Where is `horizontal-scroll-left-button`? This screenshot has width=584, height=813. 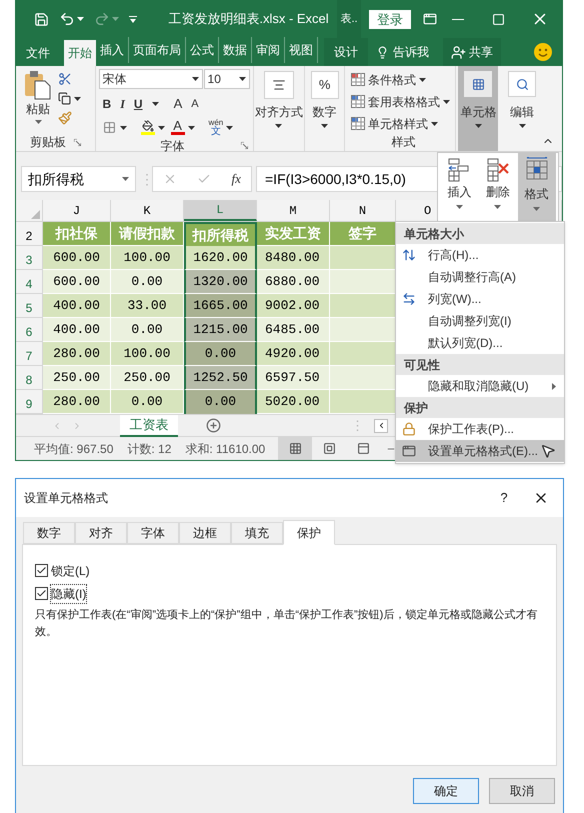
horizontal-scroll-left-button is located at coordinates (381, 425).